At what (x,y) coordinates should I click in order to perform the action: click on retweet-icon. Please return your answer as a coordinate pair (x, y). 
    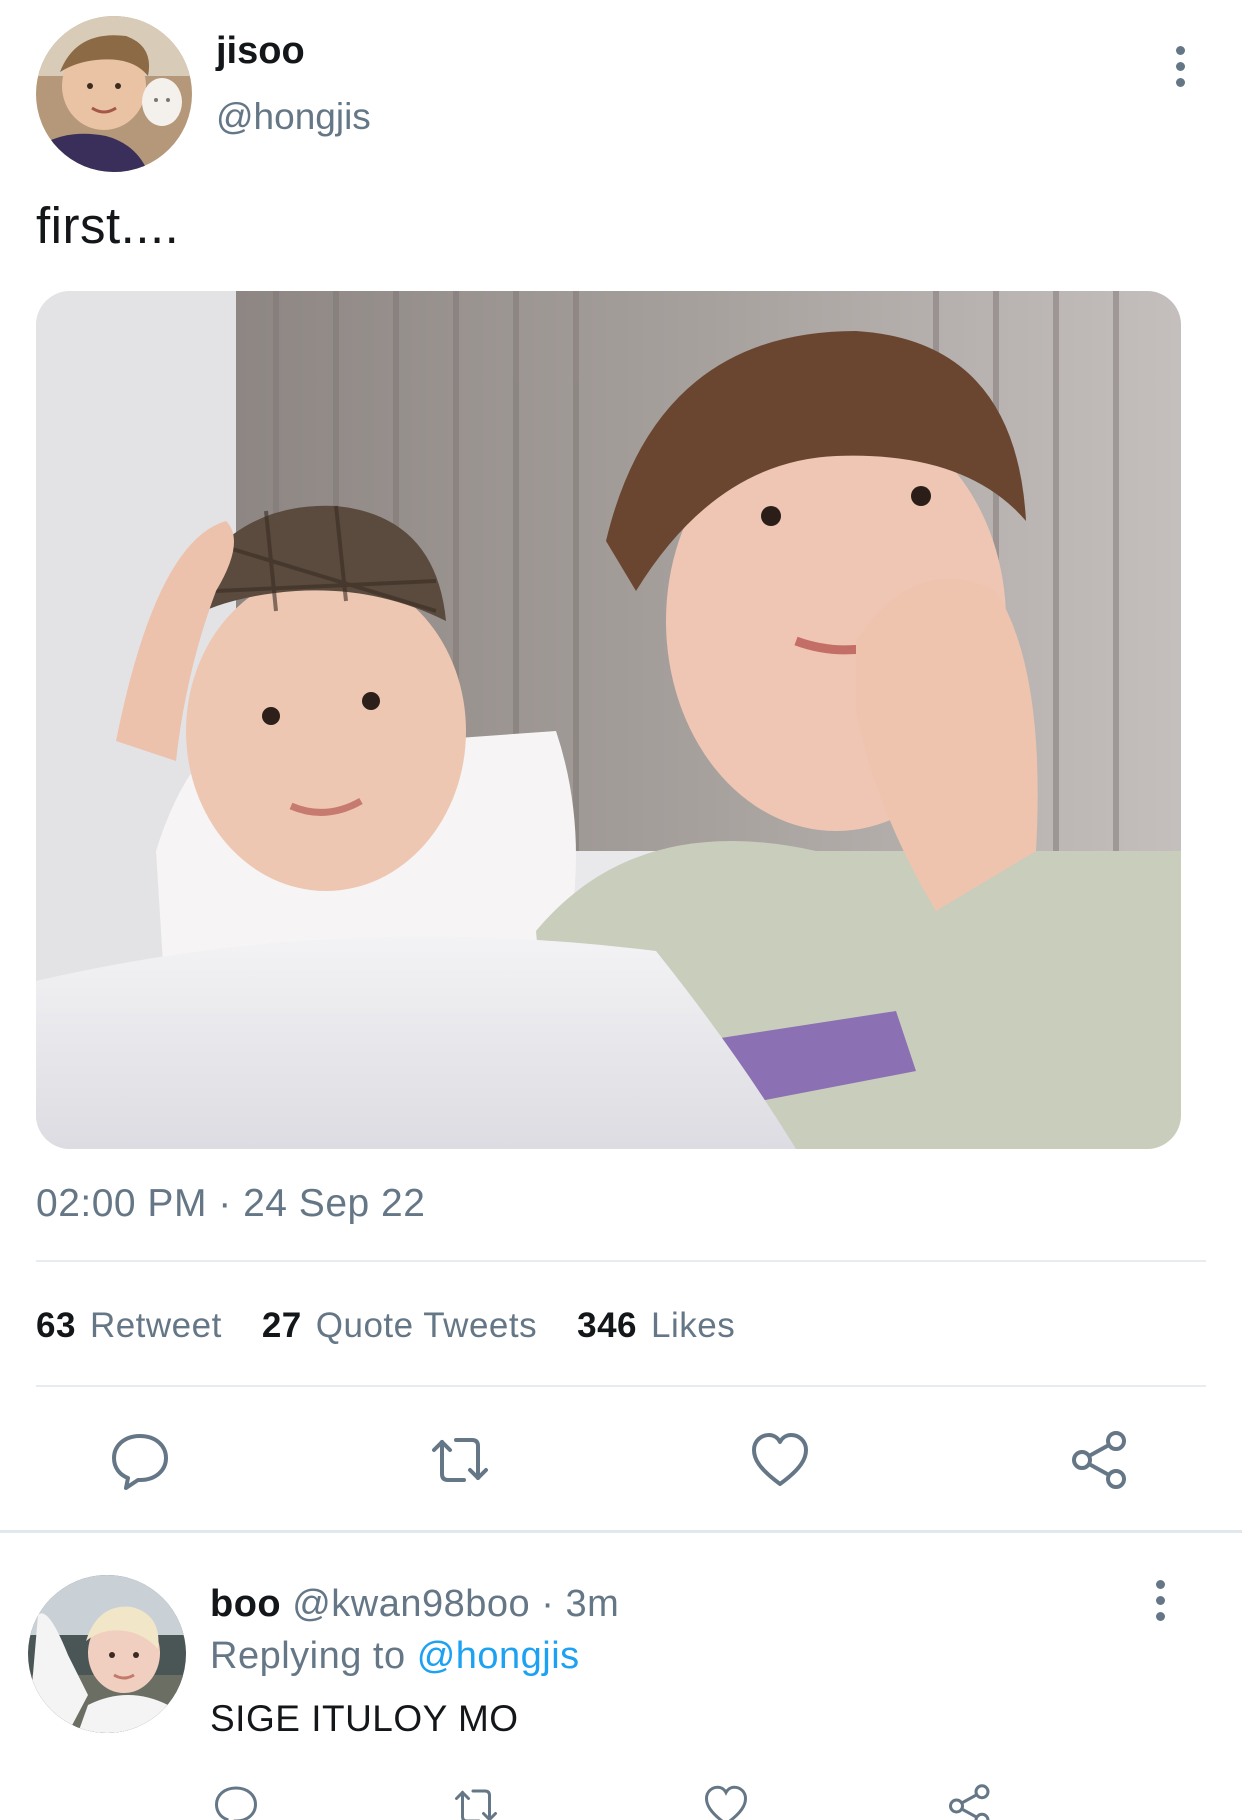
    Looking at the image, I should click on (460, 1460).